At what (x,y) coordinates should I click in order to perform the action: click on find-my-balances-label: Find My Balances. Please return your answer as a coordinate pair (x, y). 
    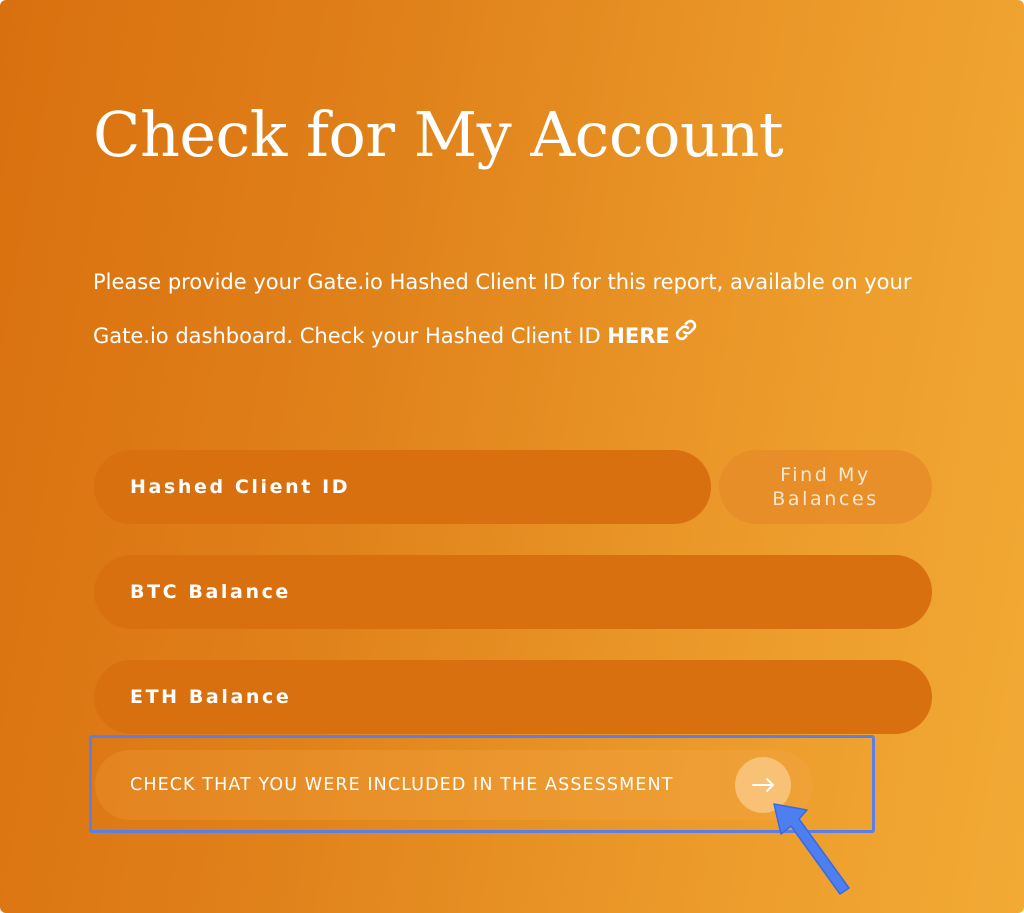
    Looking at the image, I should click on (825, 487).